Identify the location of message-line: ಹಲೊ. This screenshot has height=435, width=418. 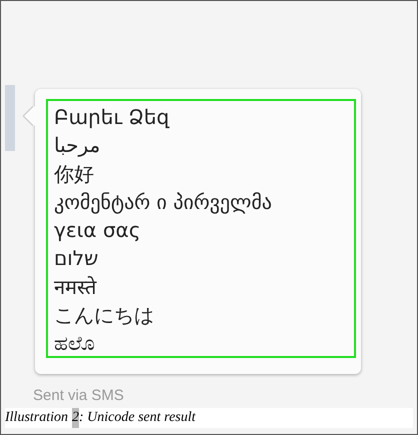
(75, 344).